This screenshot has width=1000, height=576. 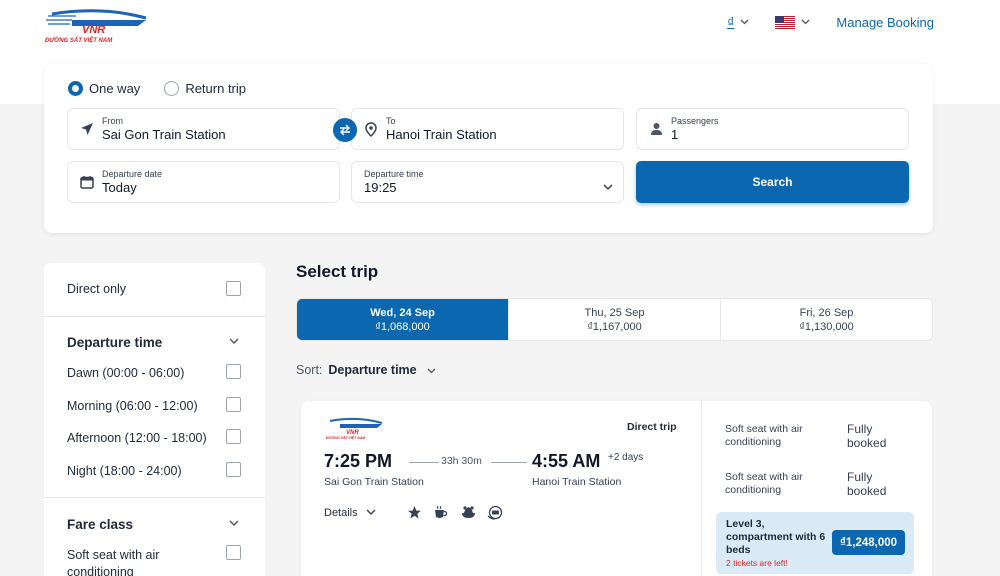 I want to click on soft-seat-checkbox, so click(x=233, y=552).